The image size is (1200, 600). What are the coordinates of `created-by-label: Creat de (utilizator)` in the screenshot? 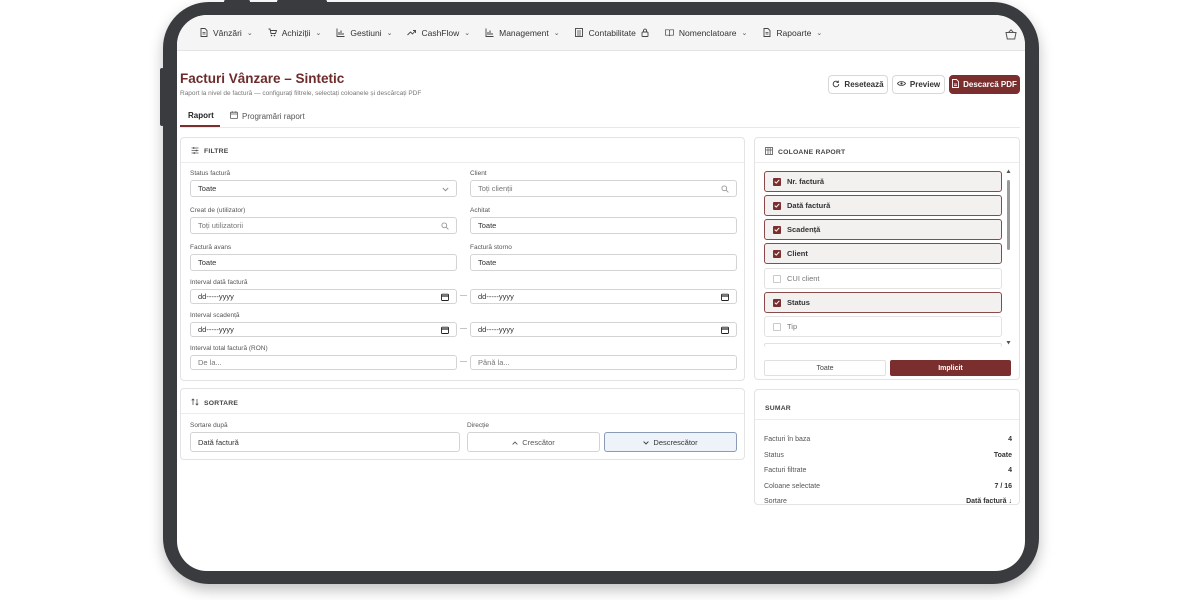 It's located at (218, 210).